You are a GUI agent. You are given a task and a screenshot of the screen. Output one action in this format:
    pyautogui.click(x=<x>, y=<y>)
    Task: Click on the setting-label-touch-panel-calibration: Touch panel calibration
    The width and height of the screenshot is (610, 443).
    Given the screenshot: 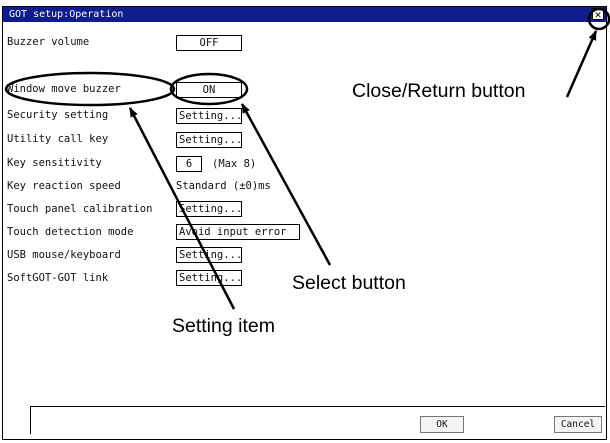 What is the action you would take?
    pyautogui.click(x=80, y=209)
    